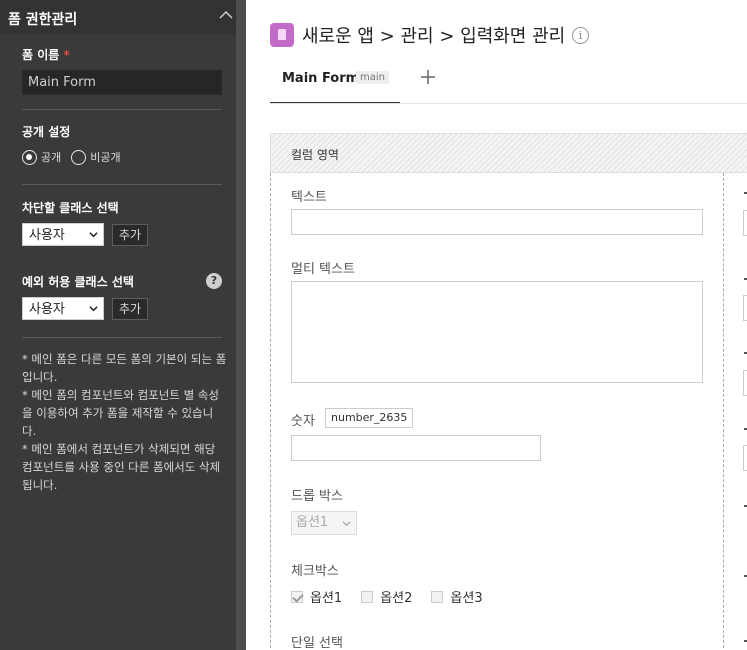  What do you see at coordinates (41, 55) in the screenshot?
I see `form-name-label-text: 폼 이름` at bounding box center [41, 55].